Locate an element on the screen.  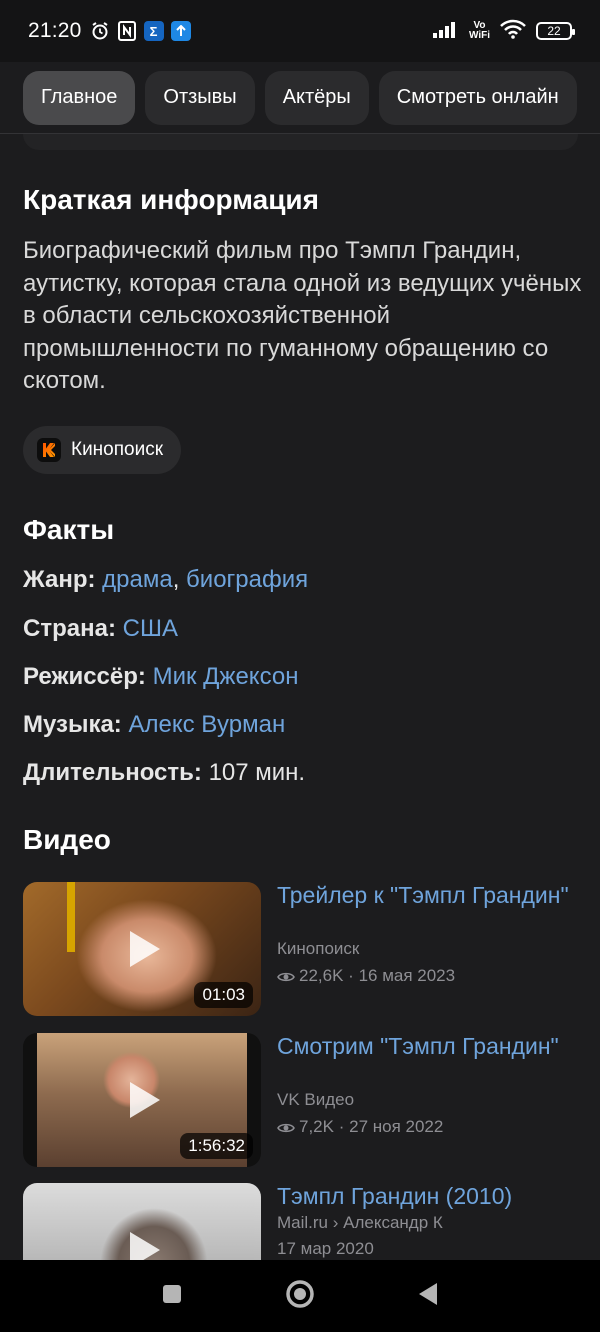
video-duration: 1:56:32 is located at coordinates (216, 1146).